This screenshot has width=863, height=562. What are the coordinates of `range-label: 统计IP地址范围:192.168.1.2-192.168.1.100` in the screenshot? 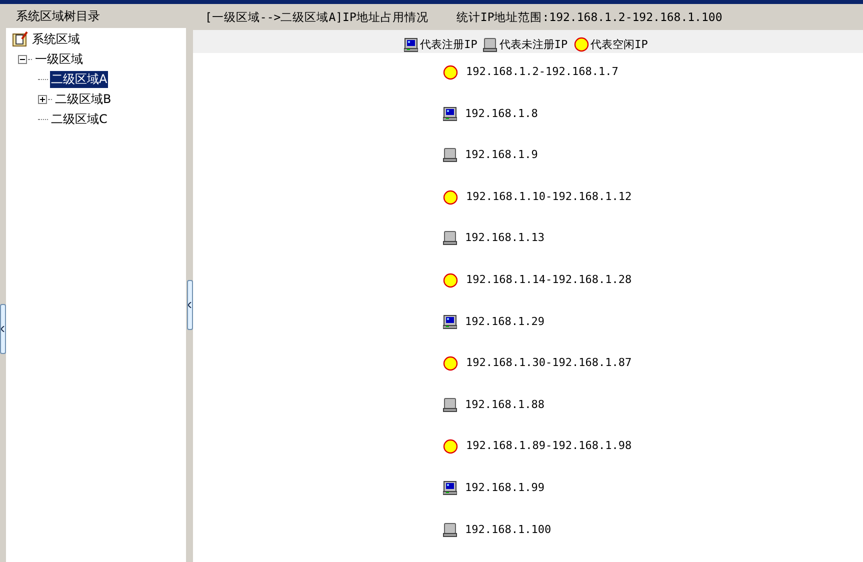 It's located at (589, 17).